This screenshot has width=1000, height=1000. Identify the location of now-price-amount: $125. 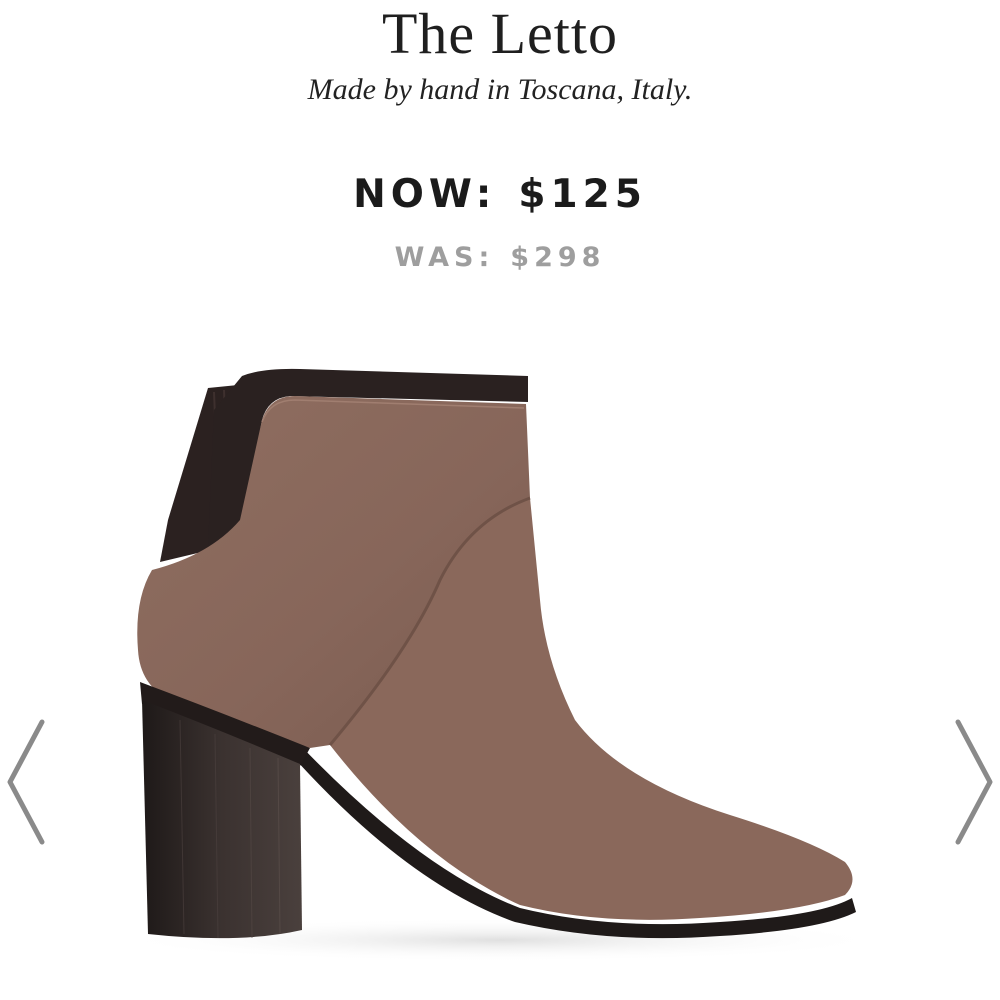
(582, 194).